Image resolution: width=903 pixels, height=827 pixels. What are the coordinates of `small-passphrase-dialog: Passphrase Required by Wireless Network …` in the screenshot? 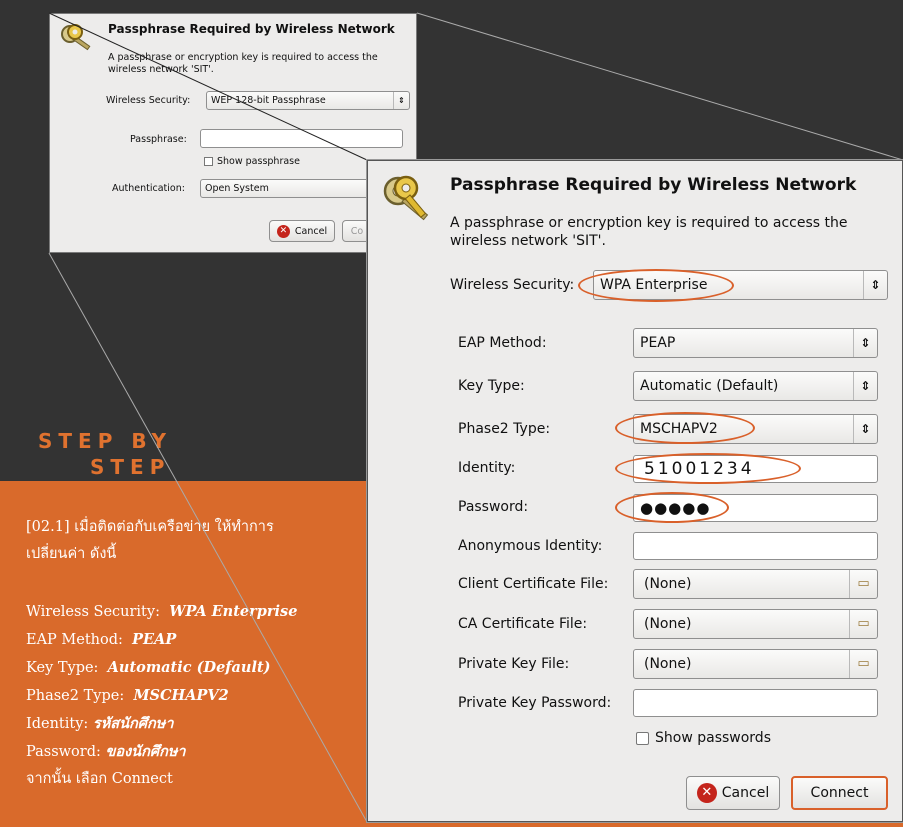 It's located at (233, 133).